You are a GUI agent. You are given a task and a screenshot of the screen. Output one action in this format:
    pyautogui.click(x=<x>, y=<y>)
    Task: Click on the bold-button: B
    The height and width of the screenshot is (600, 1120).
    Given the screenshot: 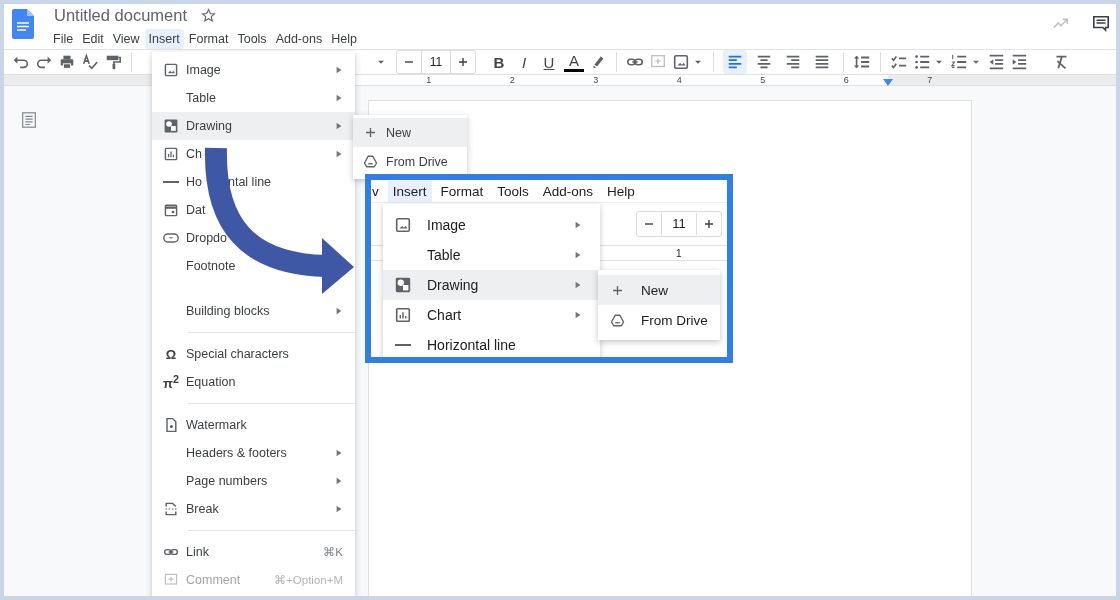 What is the action you would take?
    pyautogui.click(x=499, y=62)
    